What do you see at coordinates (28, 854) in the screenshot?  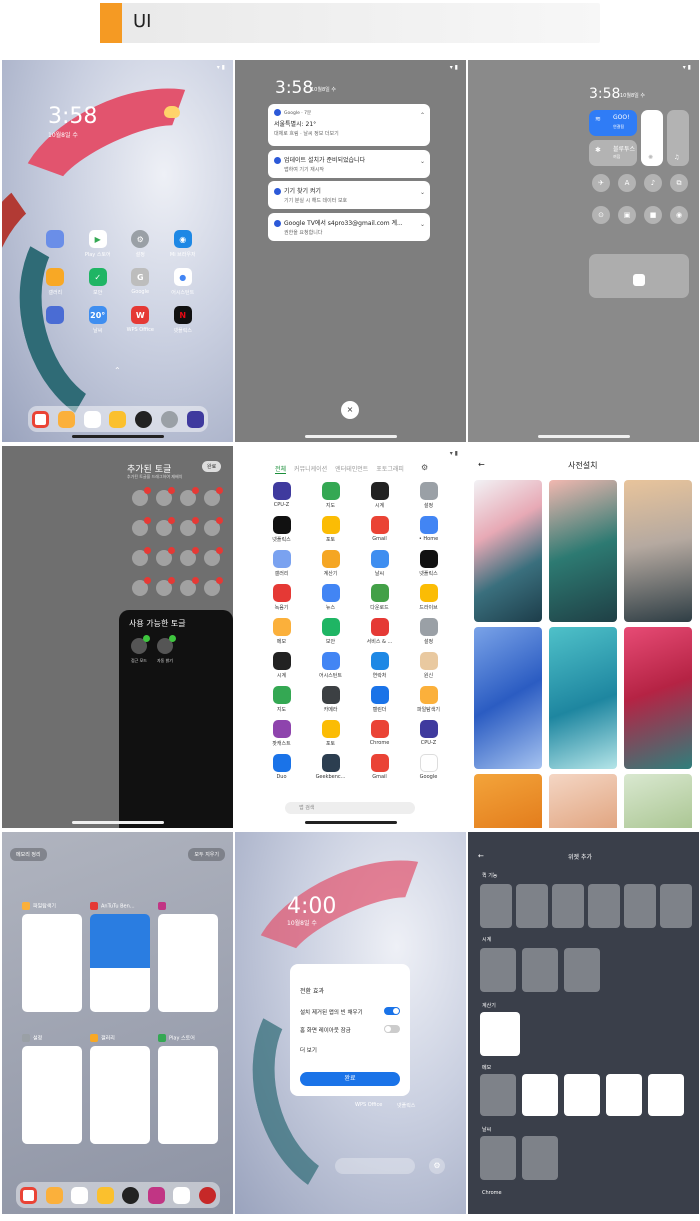 I see `memory-clean-button: 메모리 정리` at bounding box center [28, 854].